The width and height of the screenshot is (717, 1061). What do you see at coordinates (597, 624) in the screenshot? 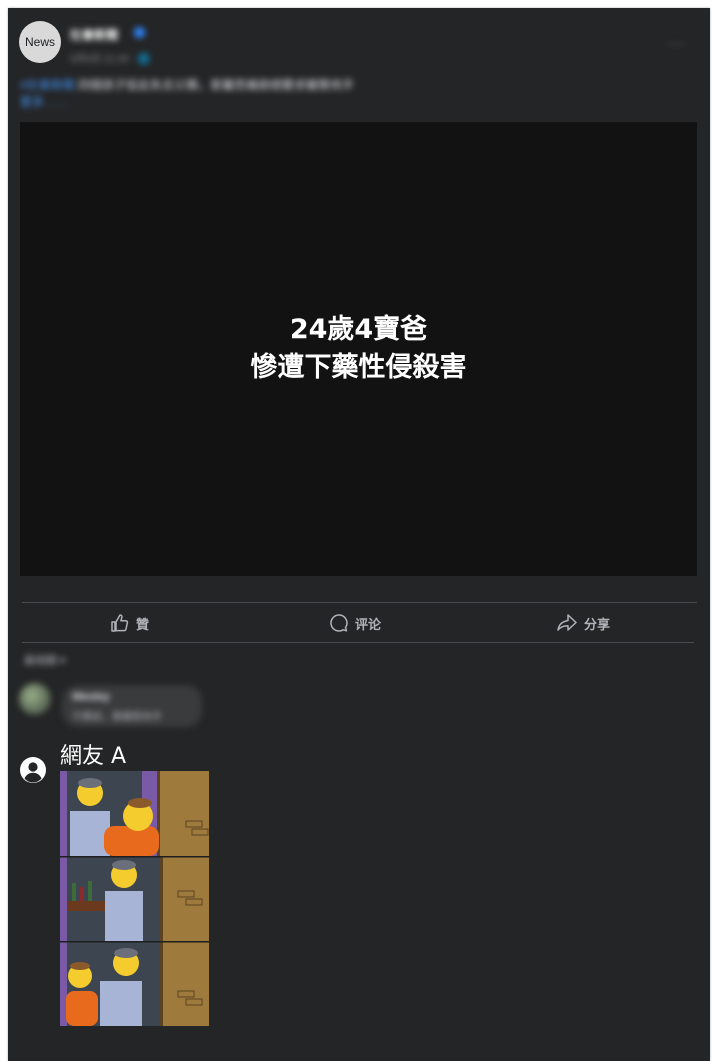
I see `share-label: 分享` at bounding box center [597, 624].